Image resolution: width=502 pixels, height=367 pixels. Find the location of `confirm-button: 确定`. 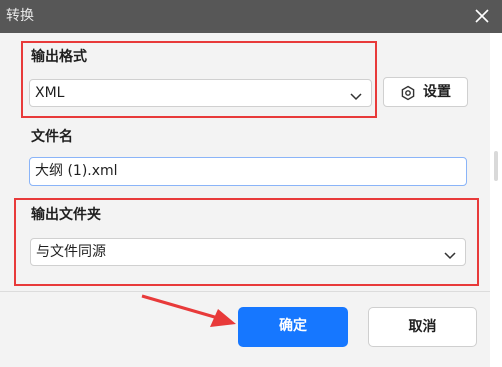

confirm-button: 确定 is located at coordinates (293, 327).